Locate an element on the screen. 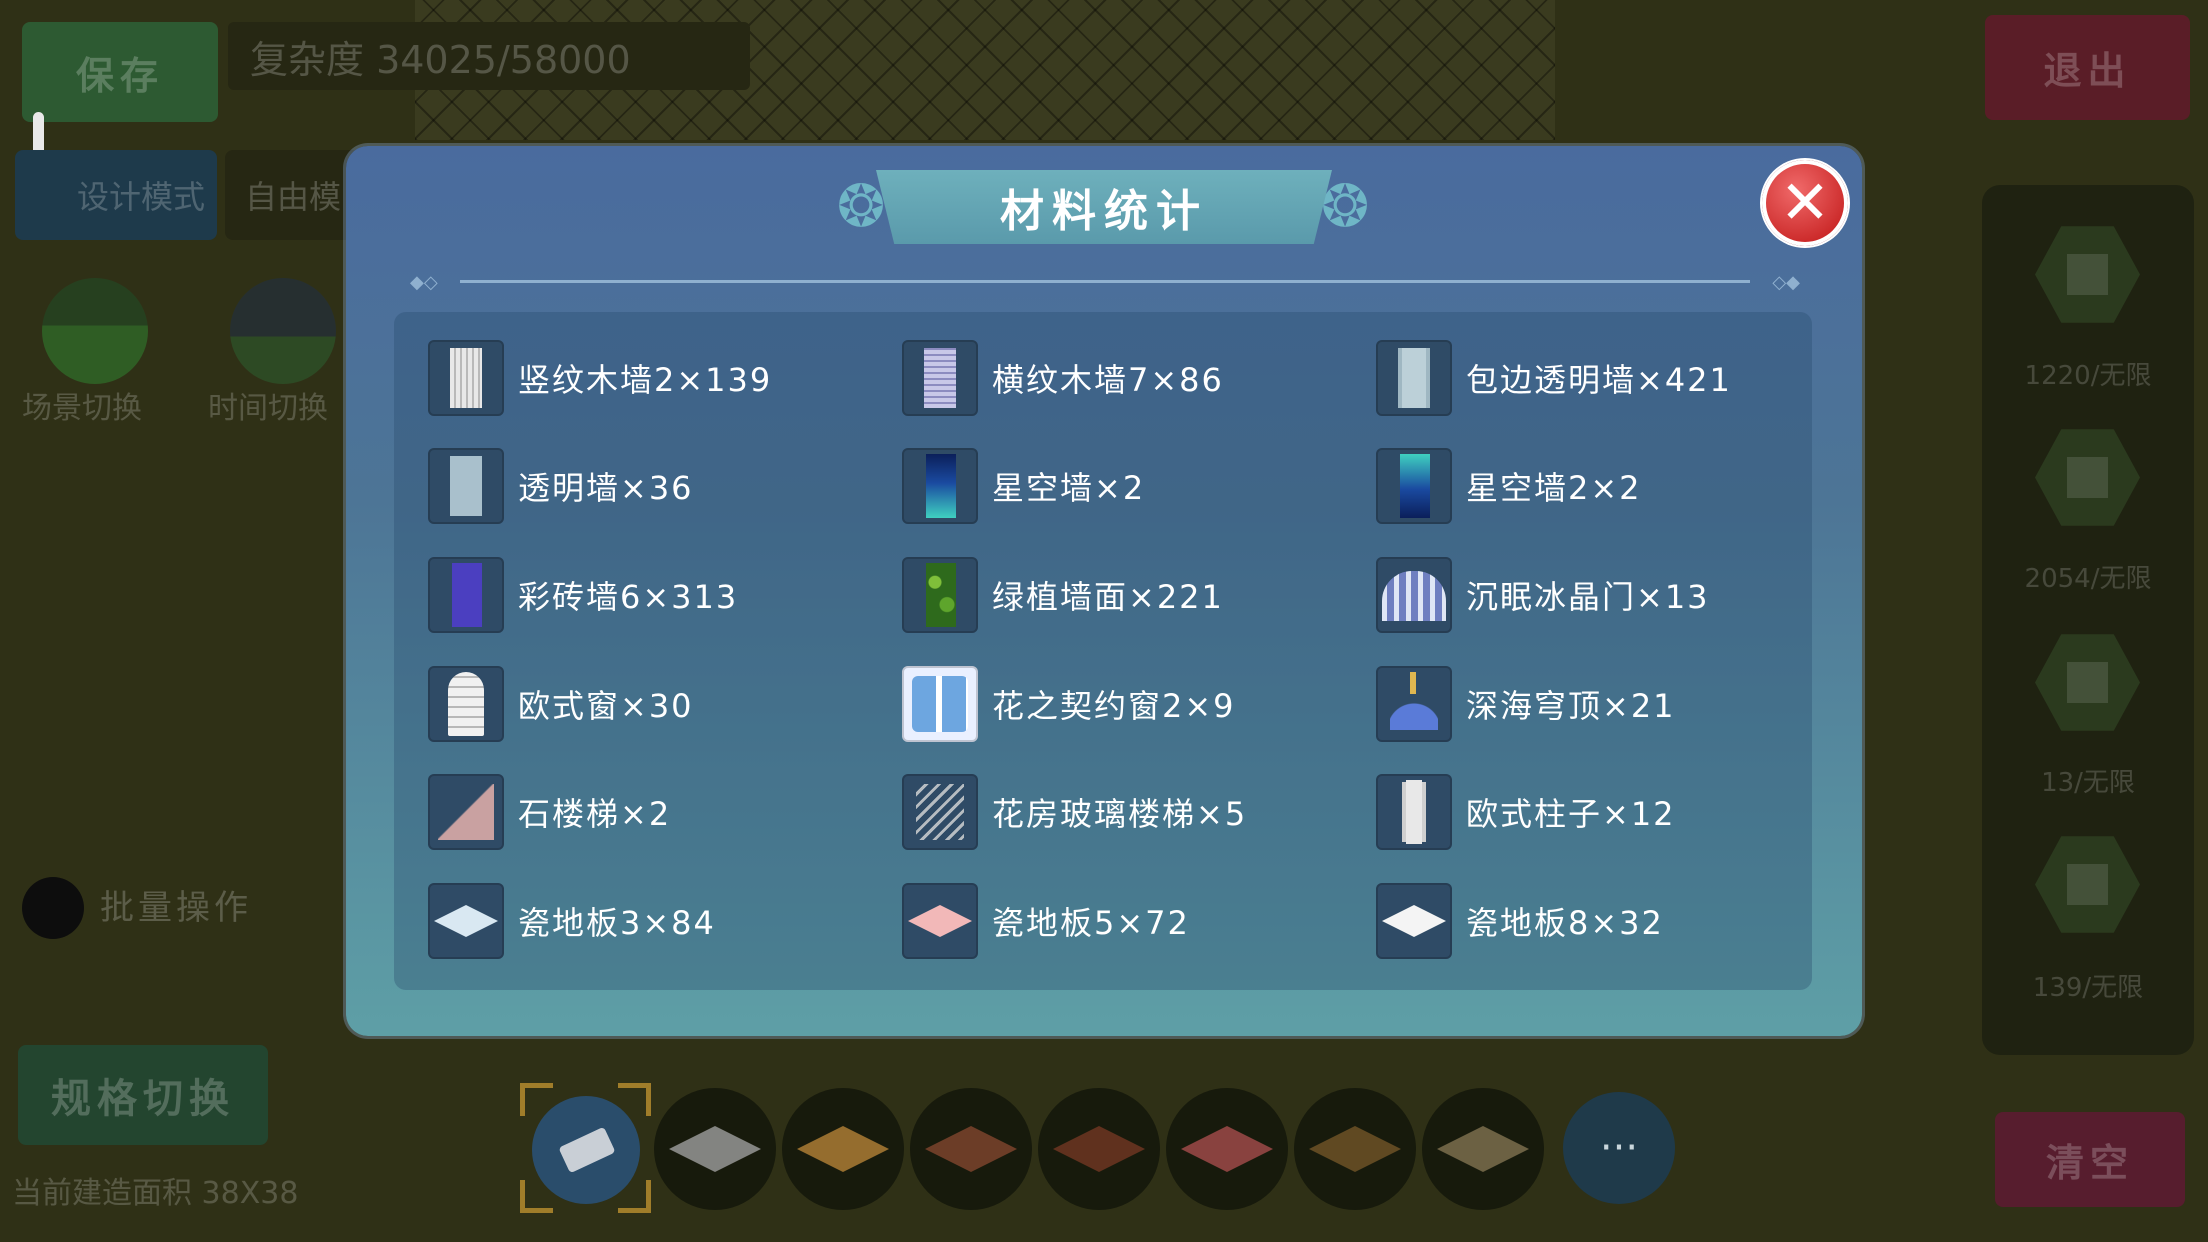 Image resolution: width=2208 pixels, height=1242 pixels. material-item: 星空墙×2 is located at coordinates (1023, 486).